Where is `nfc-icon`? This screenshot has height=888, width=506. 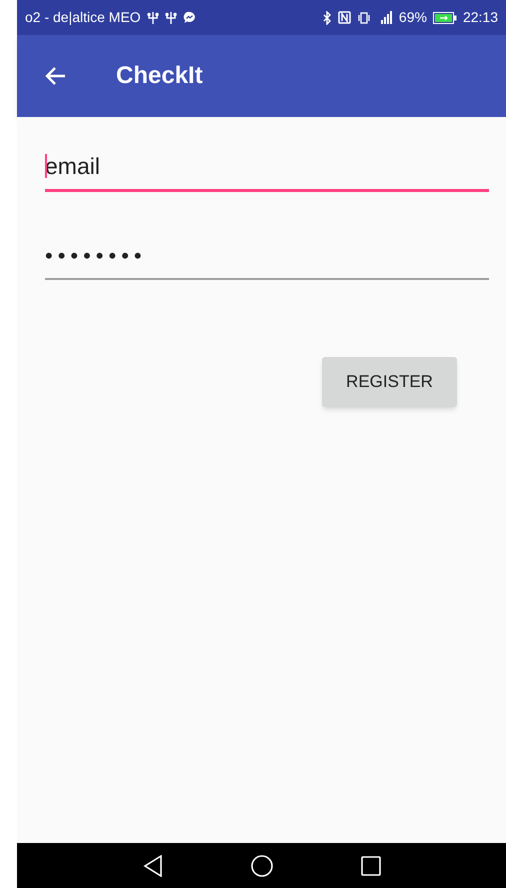
nfc-icon is located at coordinates (344, 17).